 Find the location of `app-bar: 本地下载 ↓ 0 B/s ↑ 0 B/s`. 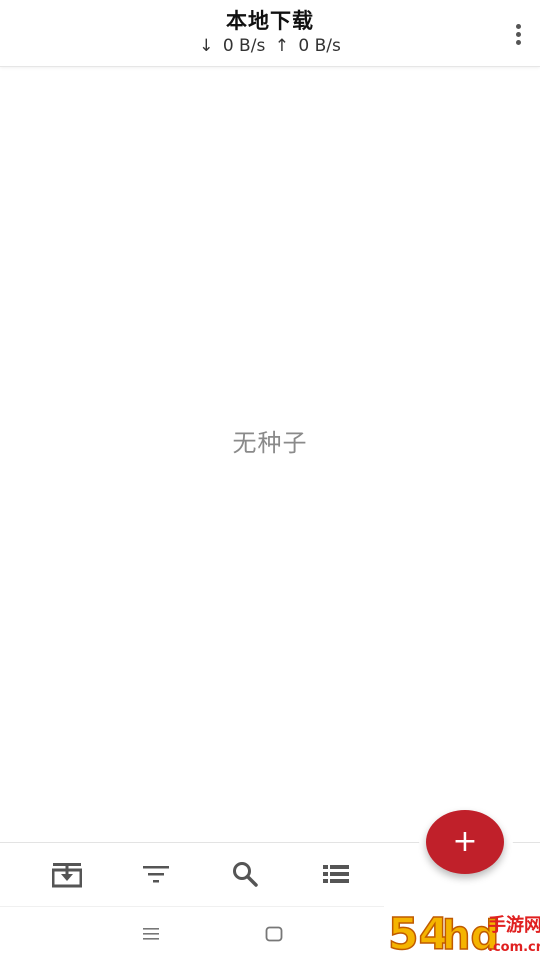

app-bar: 本地下载 ↓ 0 B/s ↑ 0 B/s is located at coordinates (270, 33).